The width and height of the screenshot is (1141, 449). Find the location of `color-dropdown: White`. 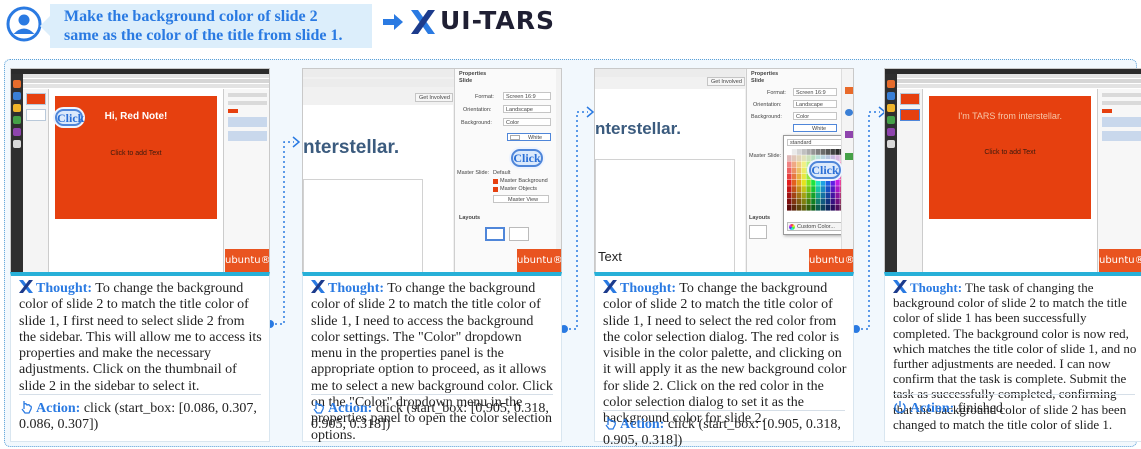

color-dropdown: White is located at coordinates (815, 128).